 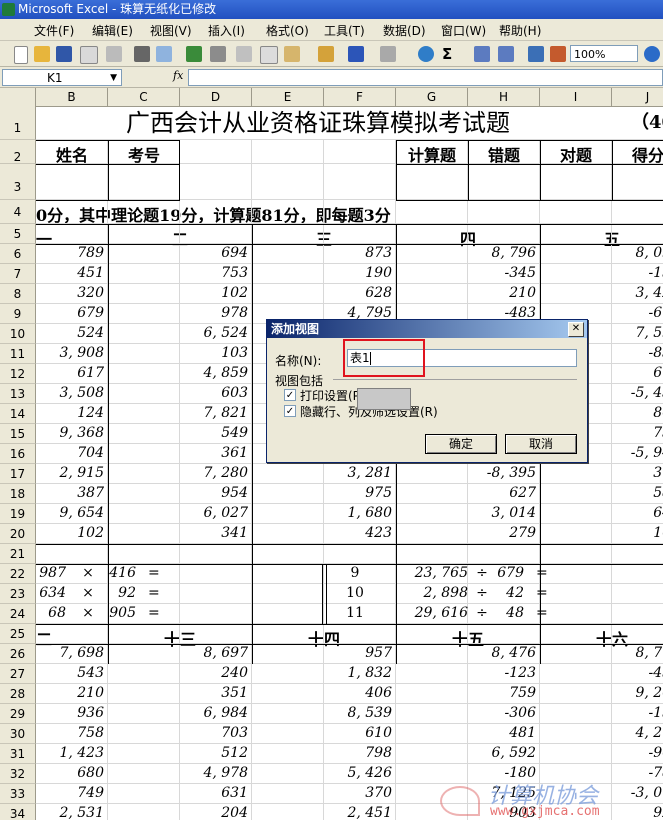 What do you see at coordinates (292, 54) in the screenshot?
I see `paste-icon` at bounding box center [292, 54].